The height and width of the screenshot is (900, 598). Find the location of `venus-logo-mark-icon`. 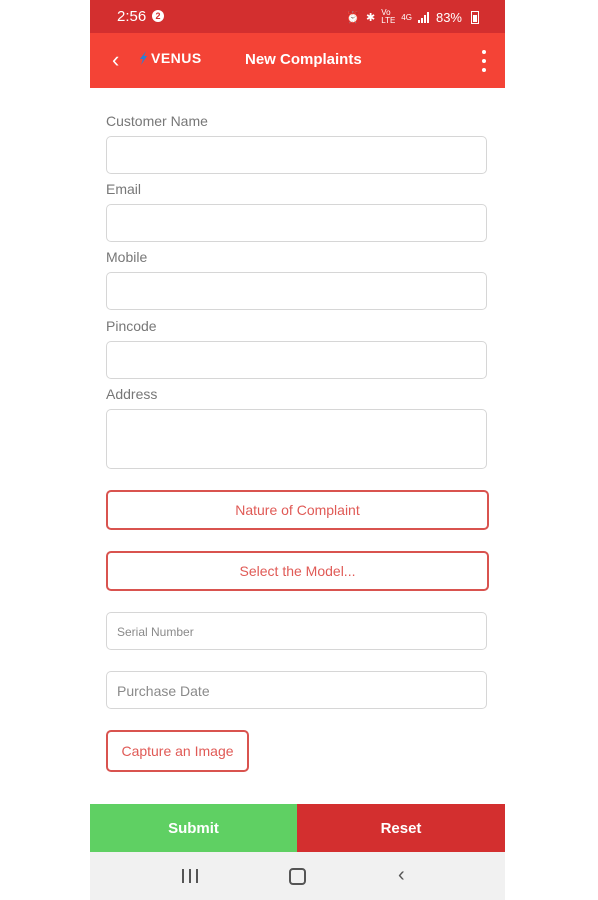

venus-logo-mark-icon is located at coordinates (143, 58).